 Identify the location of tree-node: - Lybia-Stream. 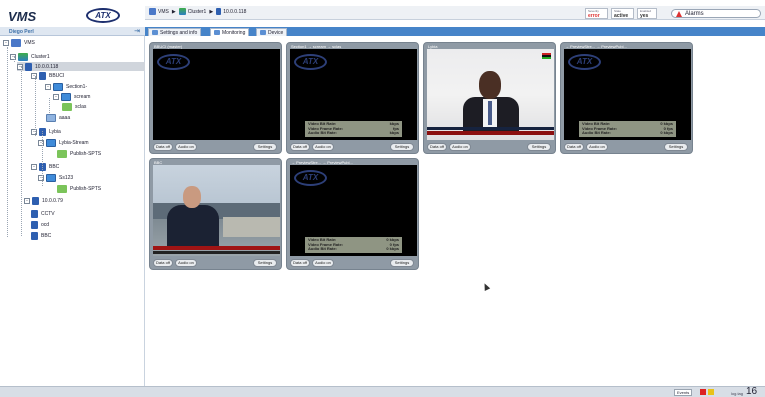
(63, 142).